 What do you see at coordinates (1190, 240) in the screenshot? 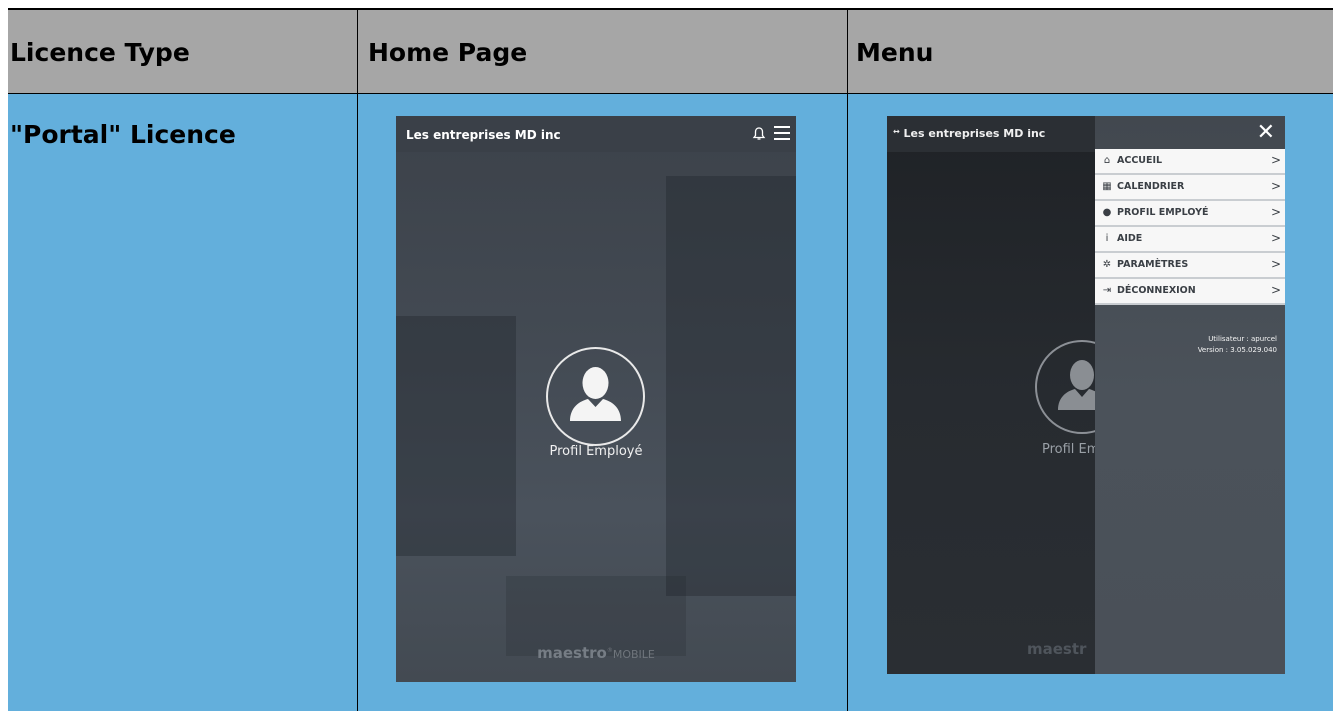
I see `menu-item-aide: i AIDE >` at bounding box center [1190, 240].